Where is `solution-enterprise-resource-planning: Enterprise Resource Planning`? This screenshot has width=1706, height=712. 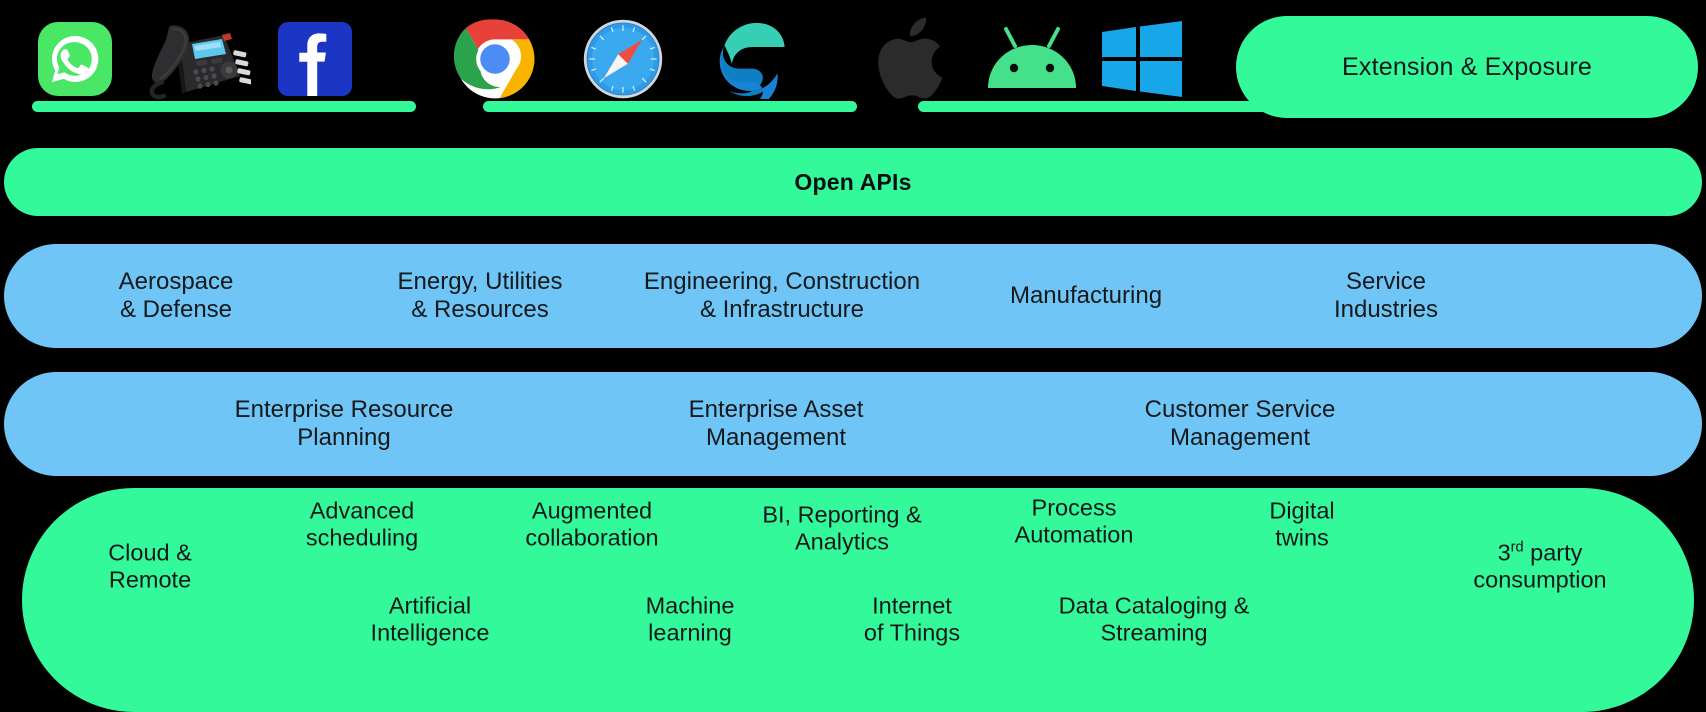 solution-enterprise-resource-planning: Enterprise Resource Planning is located at coordinates (344, 424).